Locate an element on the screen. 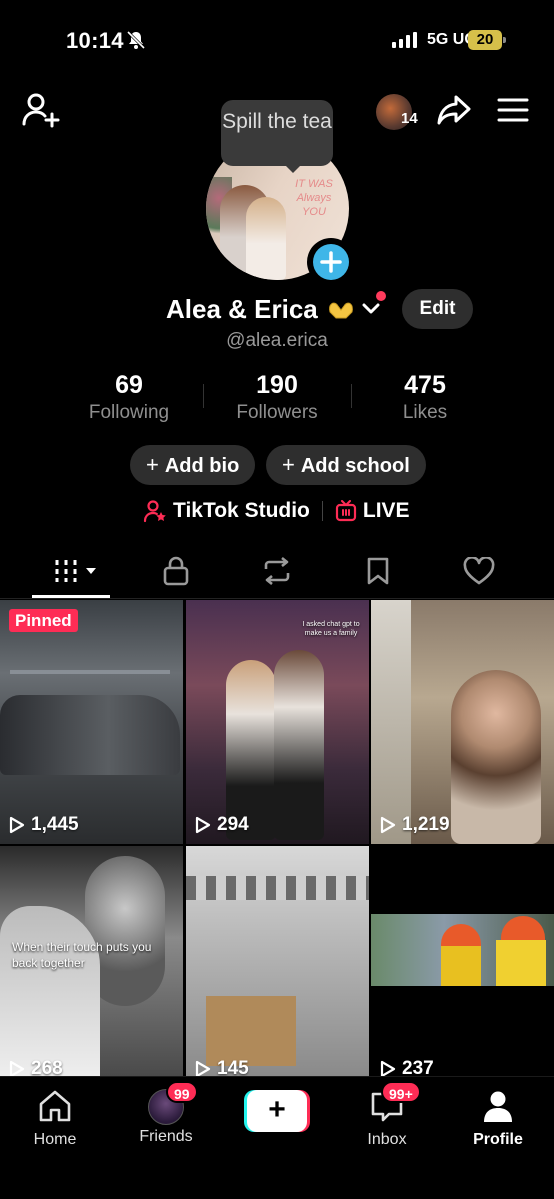  battery-icon: 20 is located at coordinates (487, 40).